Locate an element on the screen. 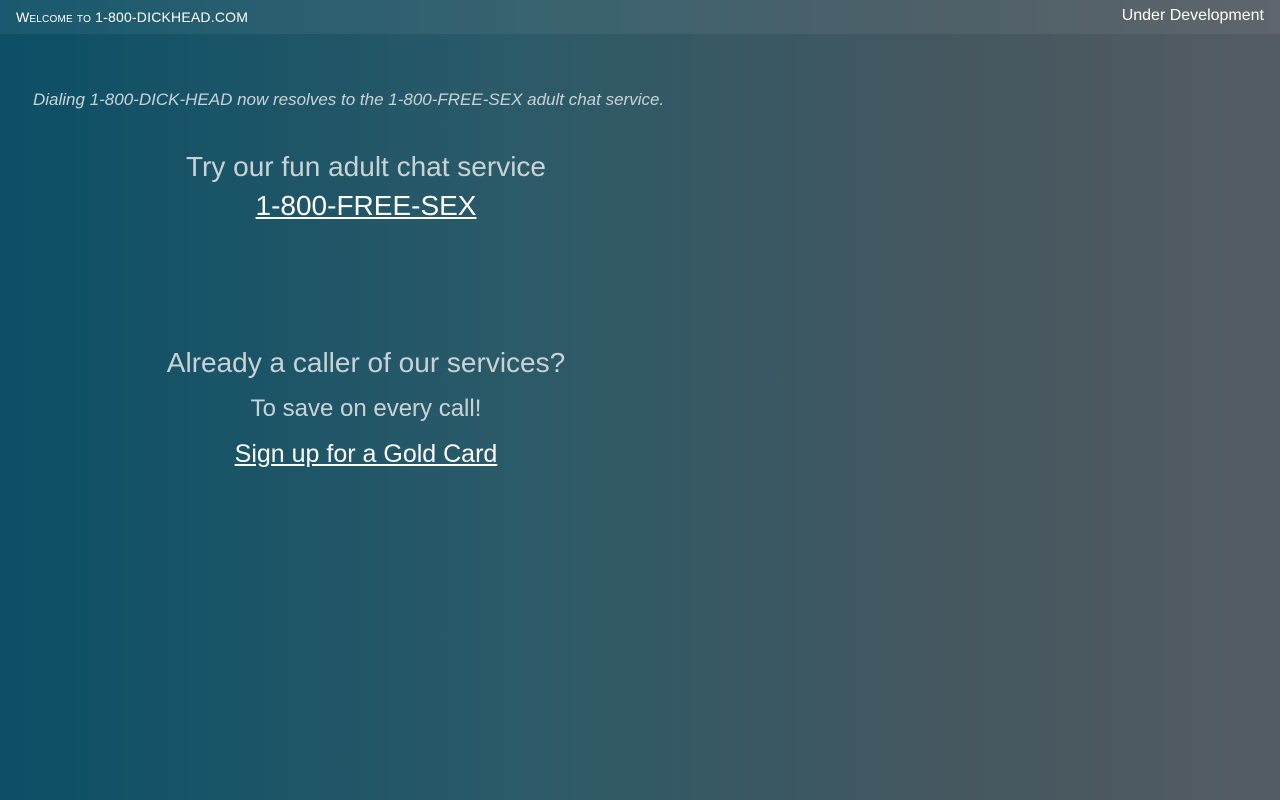 This screenshot has height=800, width=1280. promo-link-container: 1-800-FREE-SEX is located at coordinates (366, 206).